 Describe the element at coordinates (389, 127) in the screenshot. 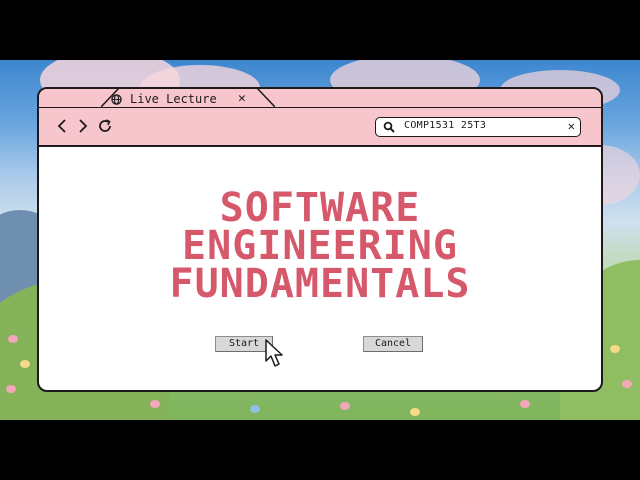

I see `search-icon` at that location.